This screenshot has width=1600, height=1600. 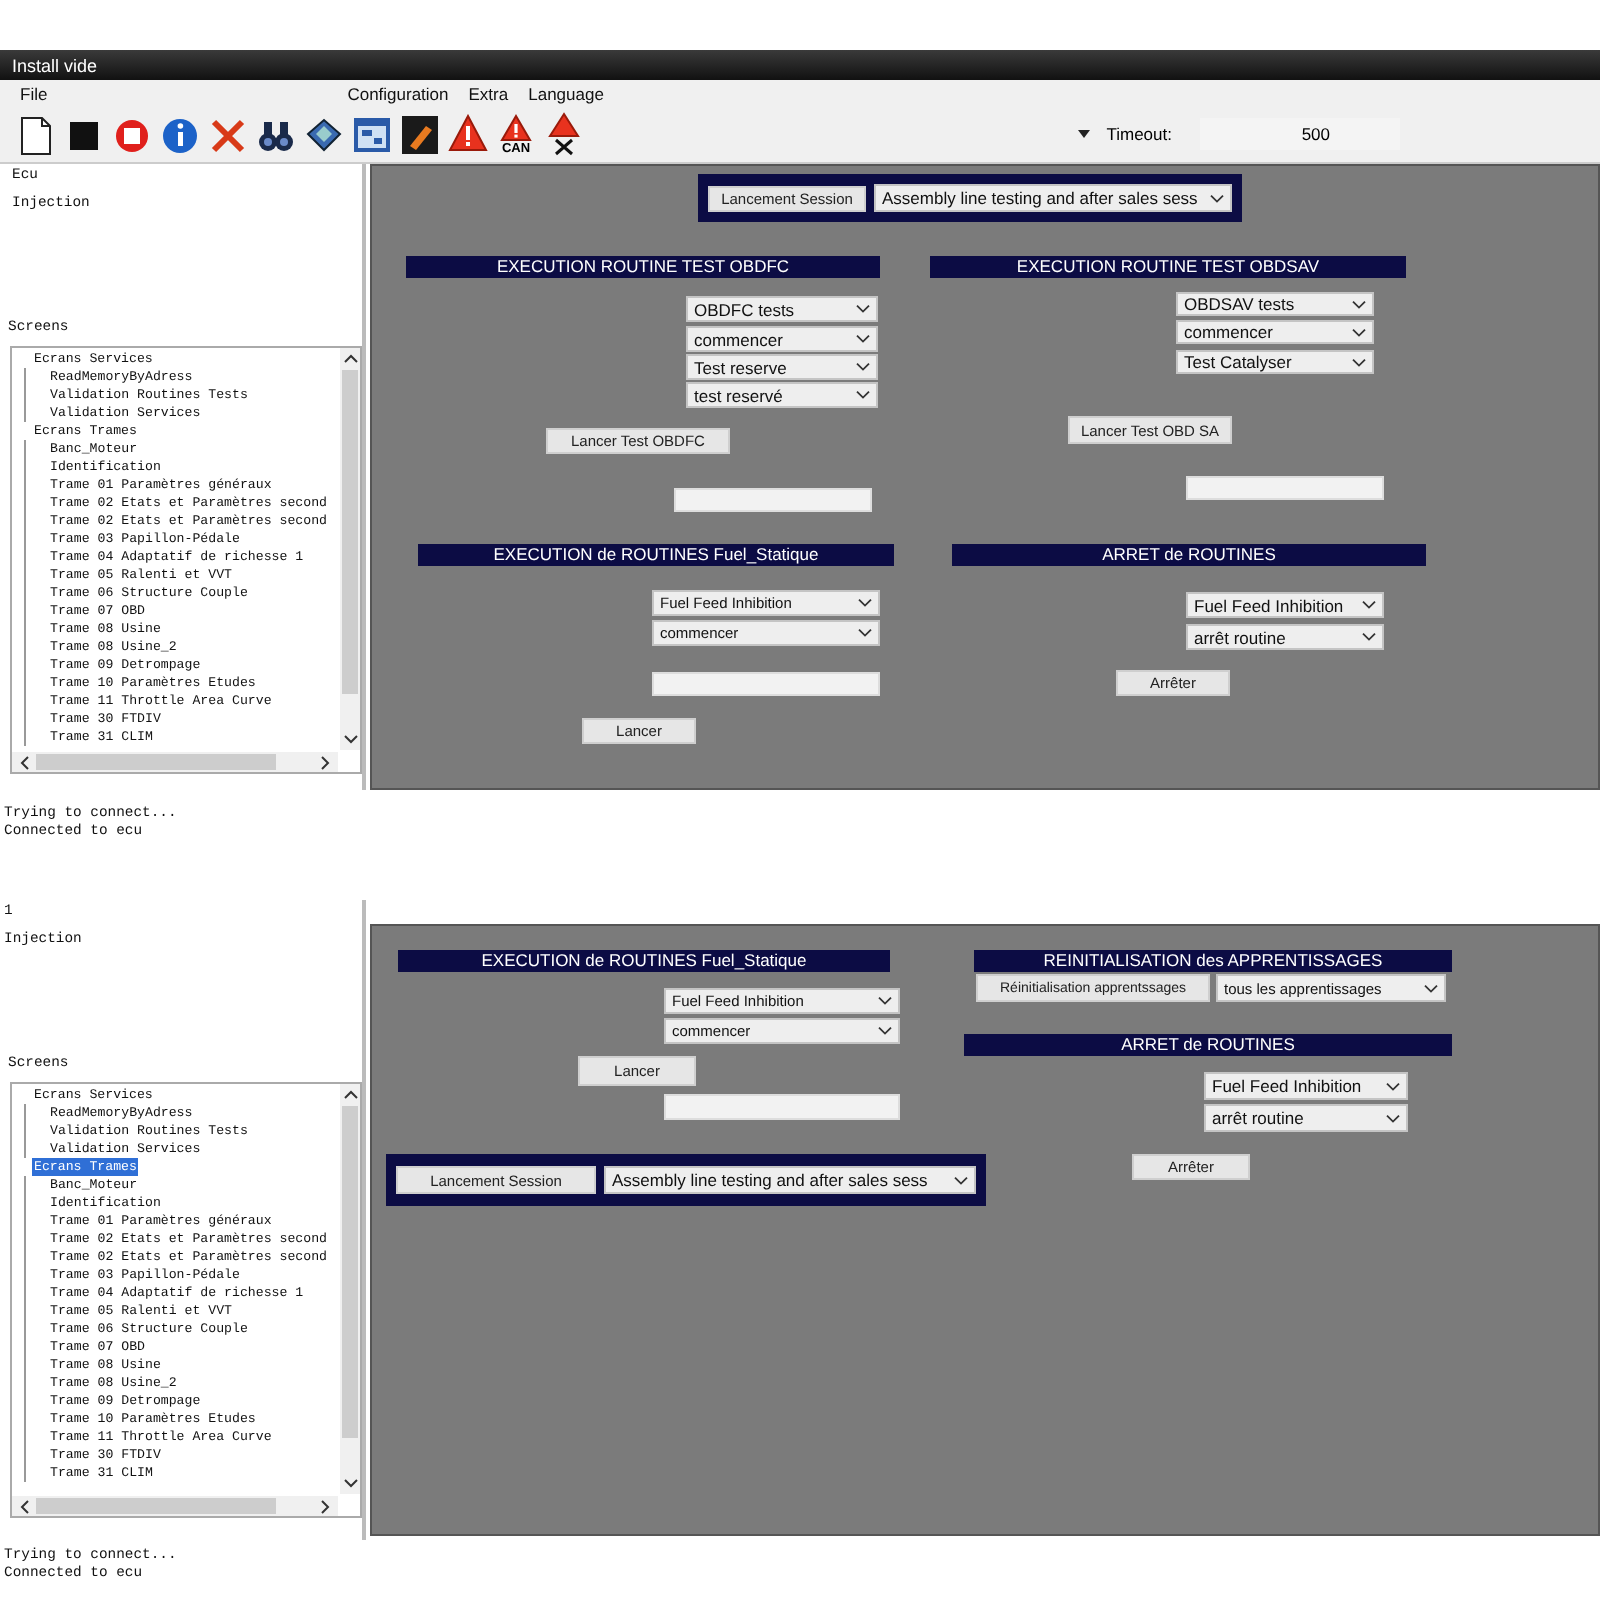 What do you see at coordinates (782, 395) in the screenshot?
I see `dropdown: test reservé` at bounding box center [782, 395].